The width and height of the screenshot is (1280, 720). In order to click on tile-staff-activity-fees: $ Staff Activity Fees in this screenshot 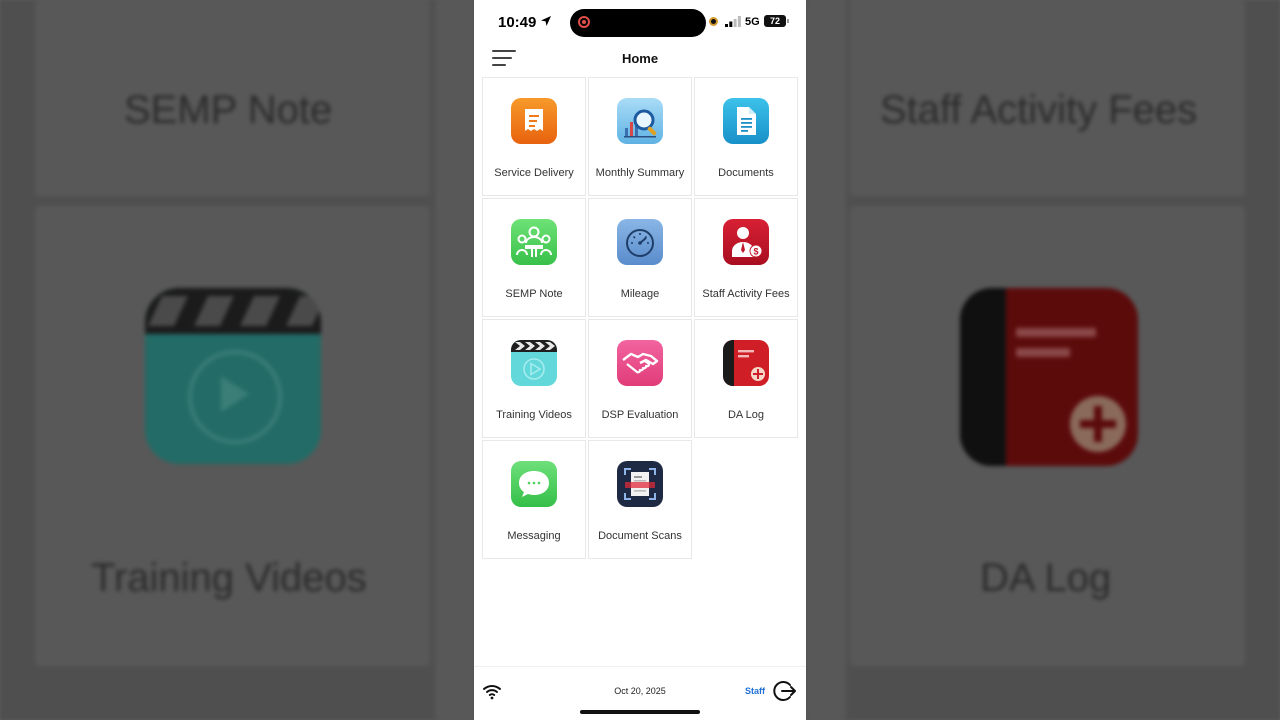, I will do `click(746, 257)`.